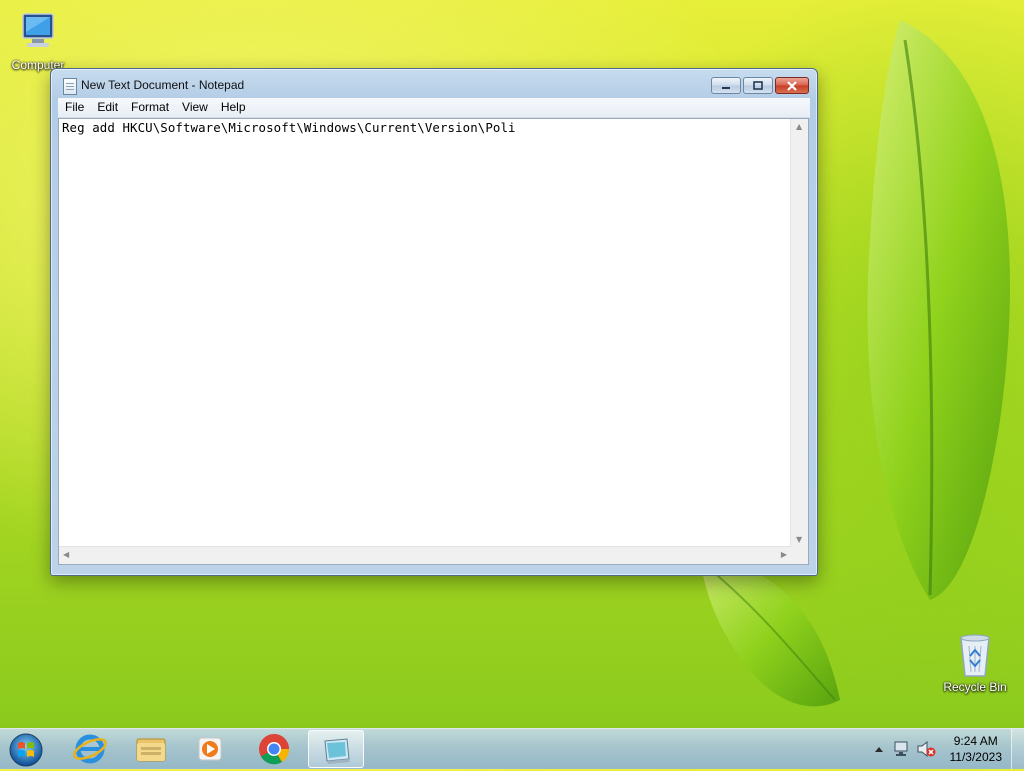  What do you see at coordinates (901, 749) in the screenshot?
I see `network-icon` at bounding box center [901, 749].